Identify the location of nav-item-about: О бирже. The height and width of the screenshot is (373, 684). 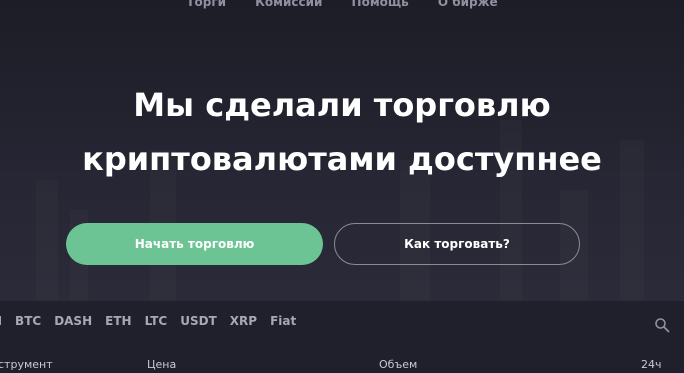
(468, 4).